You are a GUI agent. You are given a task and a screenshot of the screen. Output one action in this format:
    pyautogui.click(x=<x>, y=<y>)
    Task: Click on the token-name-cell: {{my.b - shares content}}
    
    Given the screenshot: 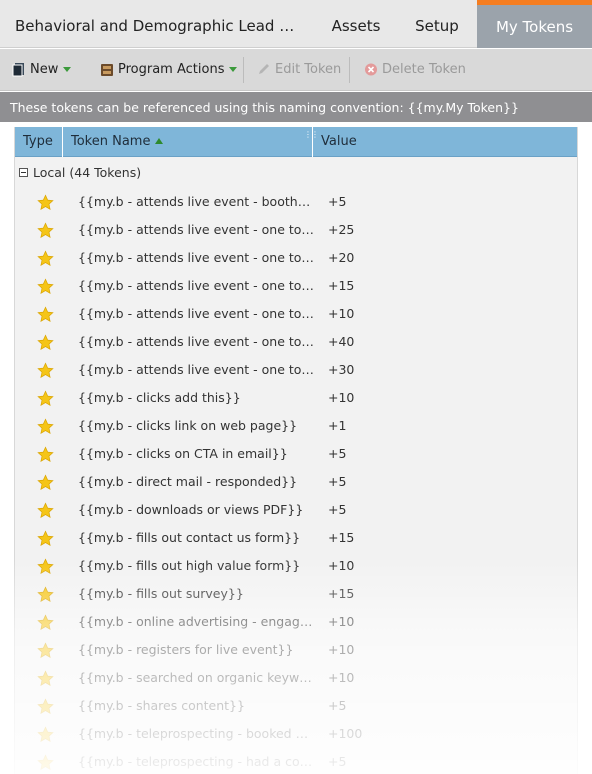 What is the action you would take?
    pyautogui.click(x=161, y=705)
    